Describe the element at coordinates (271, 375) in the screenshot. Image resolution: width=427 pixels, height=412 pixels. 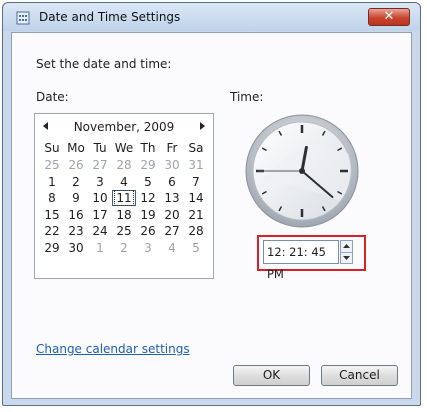
I see `ok-button: OK` at that location.